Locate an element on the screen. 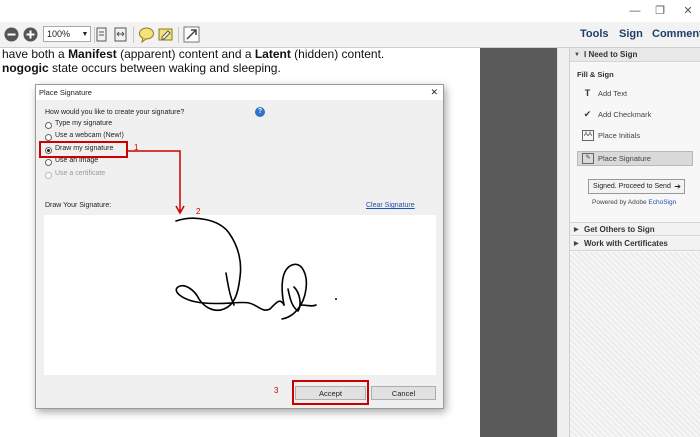  annotation-step-3: 3 is located at coordinates (276, 390).